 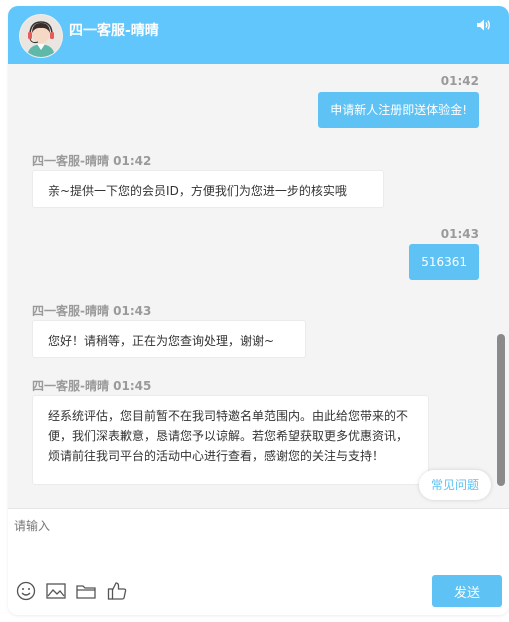 What do you see at coordinates (459, 234) in the screenshot?
I see `message-time: 01:43` at bounding box center [459, 234].